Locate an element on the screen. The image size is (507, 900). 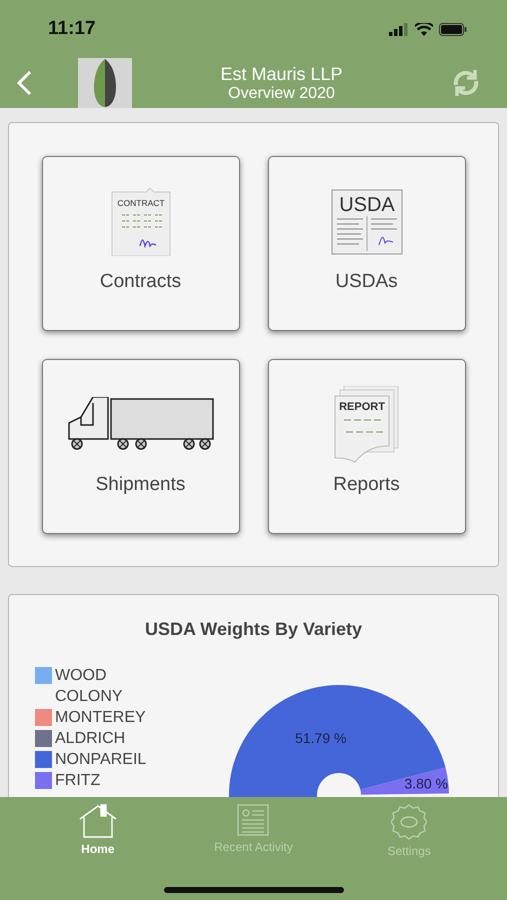
newsletter-icon is located at coordinates (253, 820).